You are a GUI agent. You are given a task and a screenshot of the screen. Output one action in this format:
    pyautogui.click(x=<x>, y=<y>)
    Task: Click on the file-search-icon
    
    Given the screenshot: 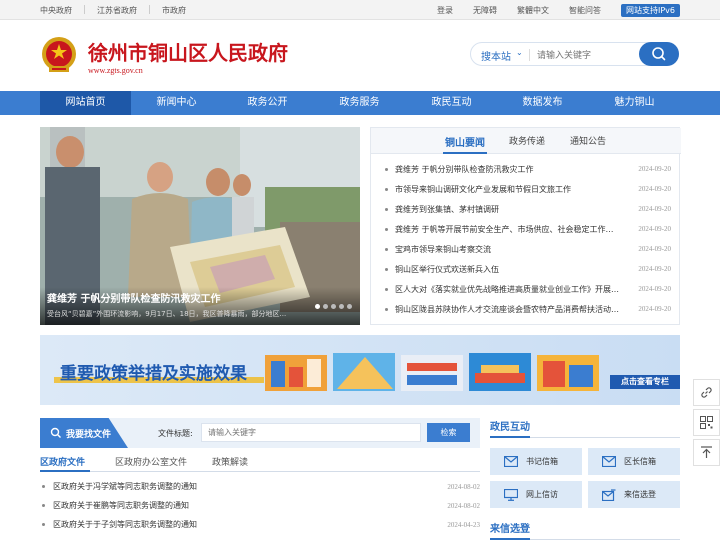 What is the action you would take?
    pyautogui.click(x=55, y=432)
    